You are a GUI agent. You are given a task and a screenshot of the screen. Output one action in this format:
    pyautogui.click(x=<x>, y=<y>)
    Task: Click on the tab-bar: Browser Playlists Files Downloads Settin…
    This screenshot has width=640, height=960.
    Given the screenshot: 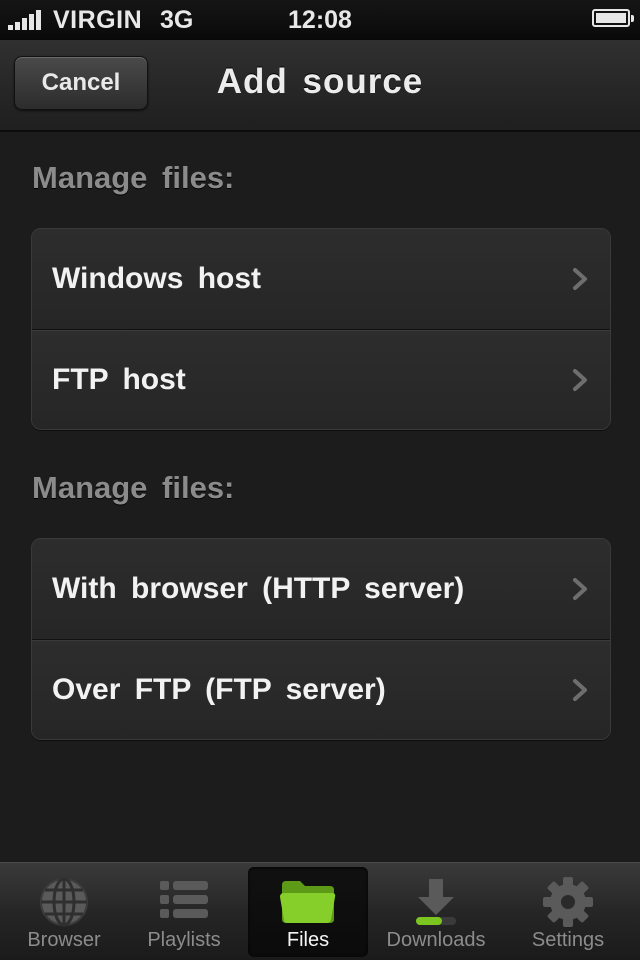 What is the action you would take?
    pyautogui.click(x=320, y=911)
    